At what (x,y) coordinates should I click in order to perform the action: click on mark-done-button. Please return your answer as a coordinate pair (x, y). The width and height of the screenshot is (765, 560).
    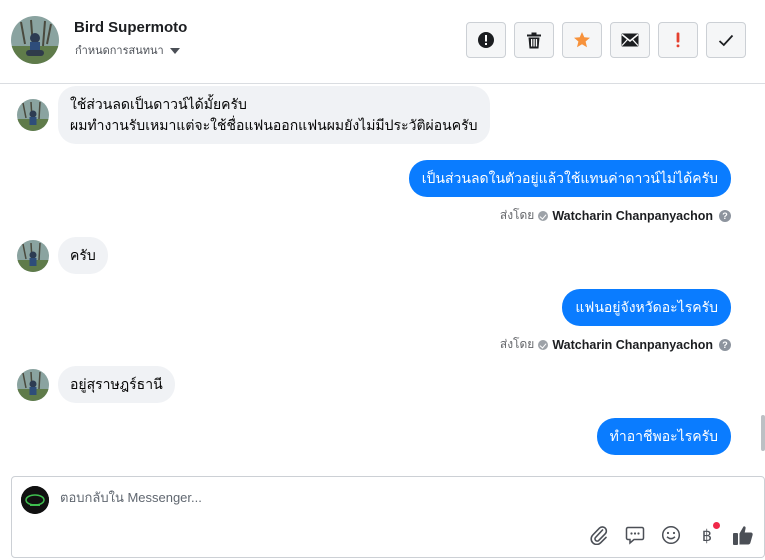
    Looking at the image, I should click on (726, 40).